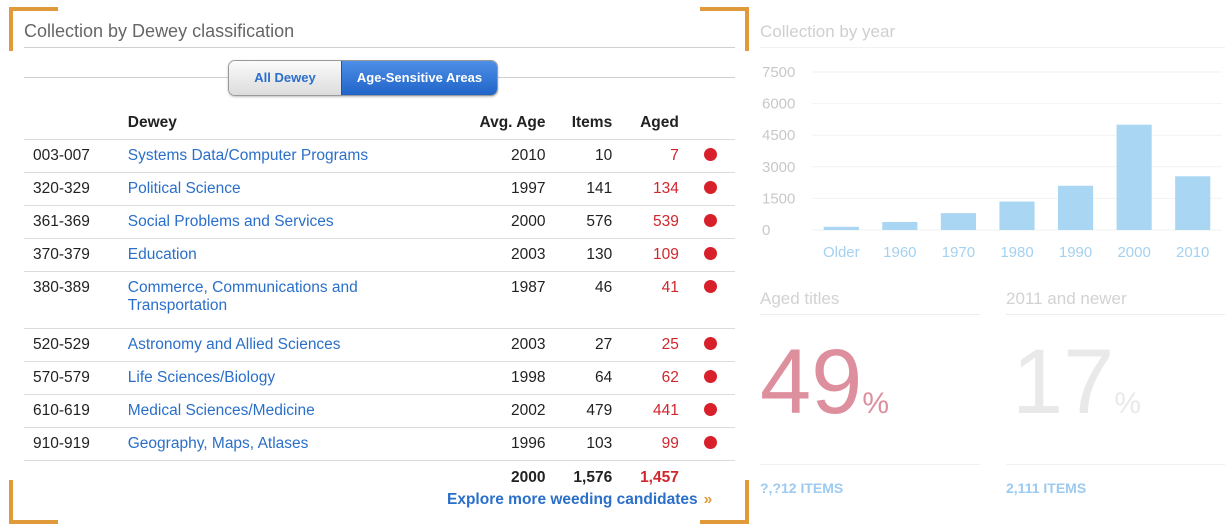  Describe the element at coordinates (580, 156) in the screenshot. I see `items-count: 10` at that location.